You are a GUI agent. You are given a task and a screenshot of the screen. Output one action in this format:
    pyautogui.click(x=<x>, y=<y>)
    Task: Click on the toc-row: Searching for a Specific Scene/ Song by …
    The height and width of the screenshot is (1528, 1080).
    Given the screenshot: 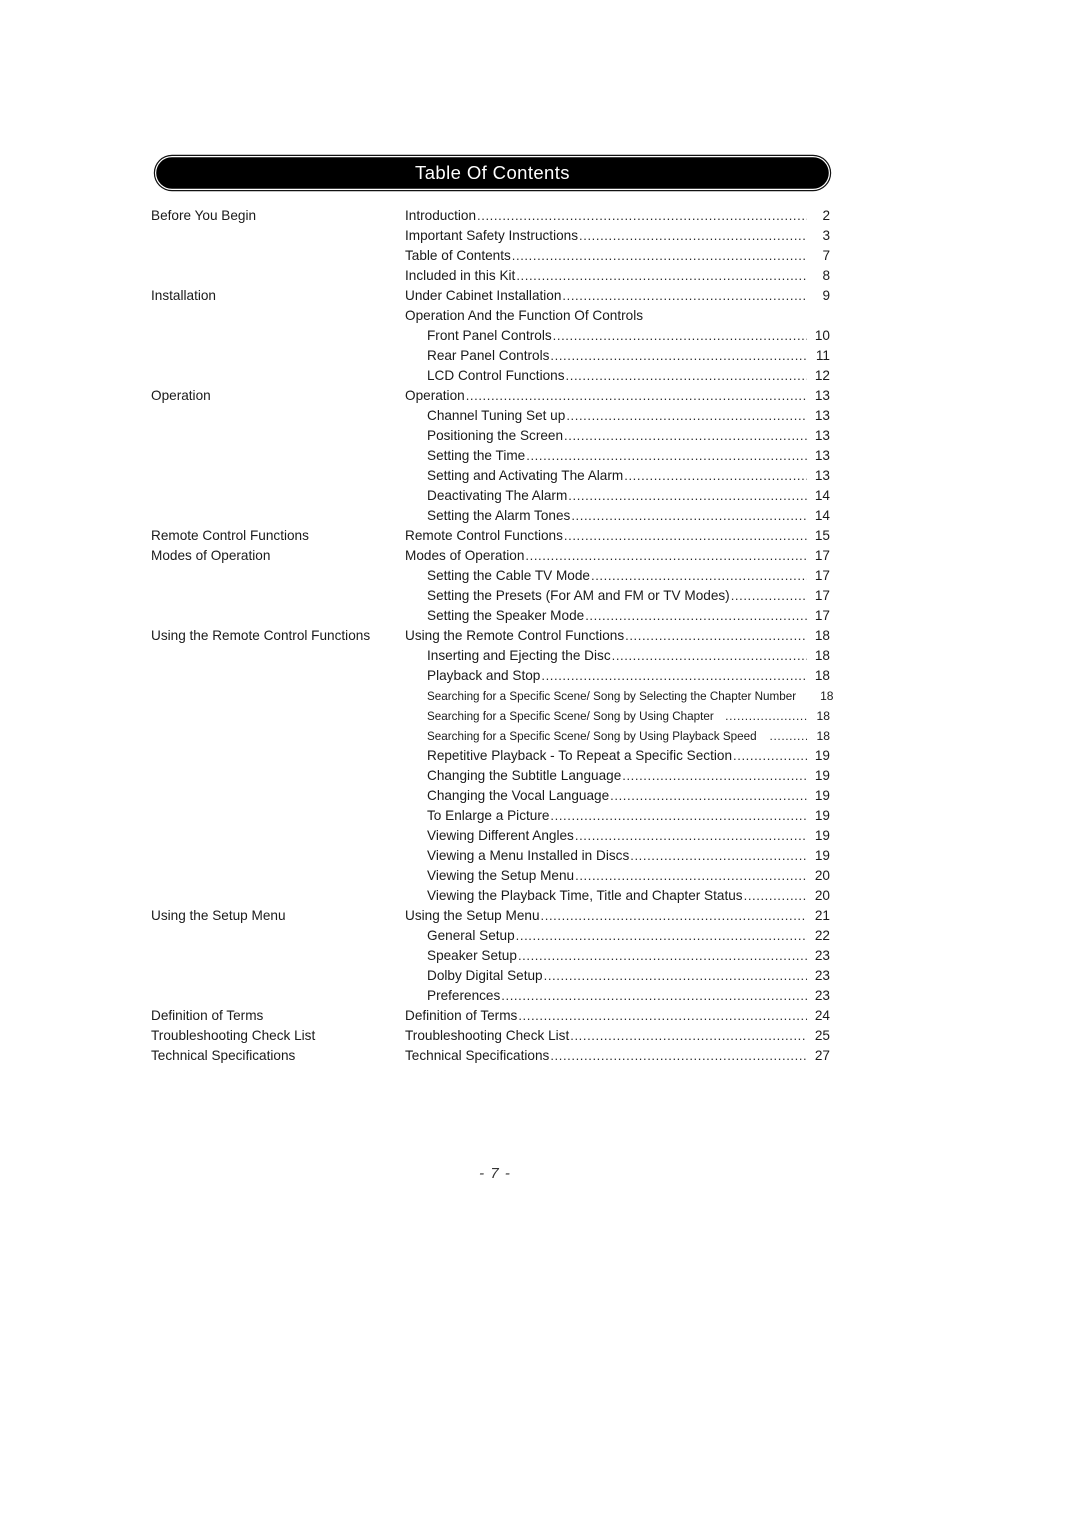 What is the action you would take?
    pyautogui.click(x=540, y=716)
    